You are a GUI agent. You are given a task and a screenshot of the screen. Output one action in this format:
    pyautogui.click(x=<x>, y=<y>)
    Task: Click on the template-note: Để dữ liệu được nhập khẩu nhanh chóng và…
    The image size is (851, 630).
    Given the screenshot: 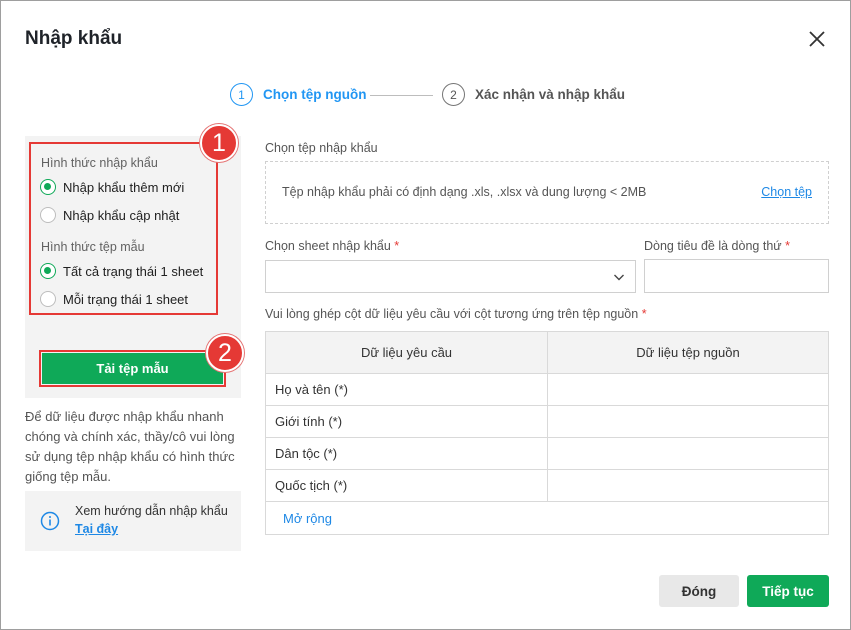 What is the action you would take?
    pyautogui.click(x=130, y=446)
    